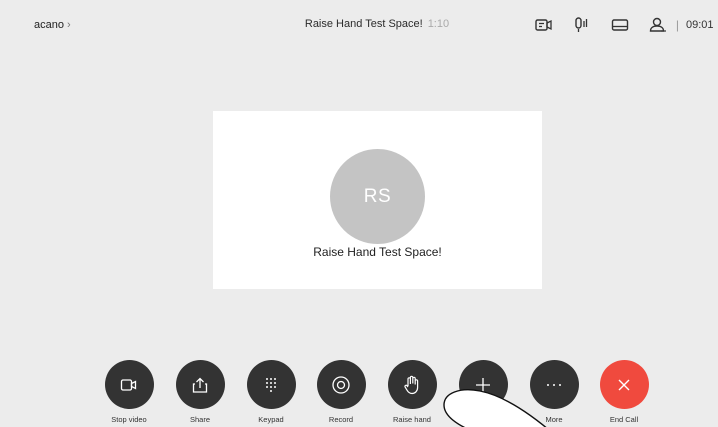 The image size is (718, 427). I want to click on more-label: More, so click(554, 419).